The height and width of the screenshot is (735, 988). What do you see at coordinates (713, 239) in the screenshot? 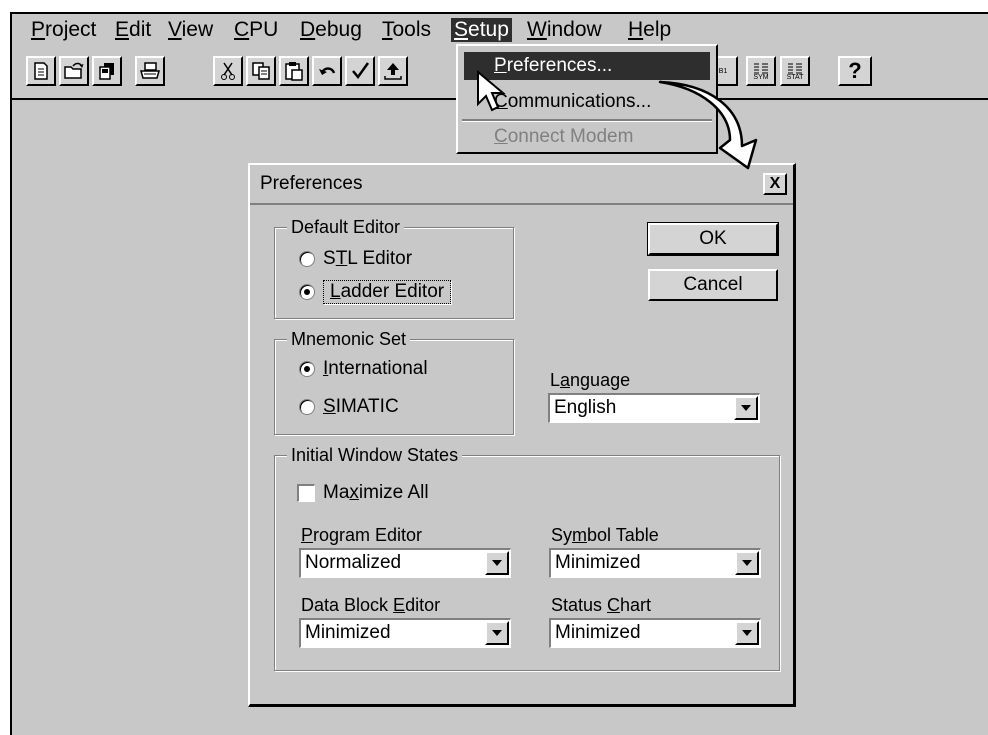
I see `ok-button: OK` at bounding box center [713, 239].